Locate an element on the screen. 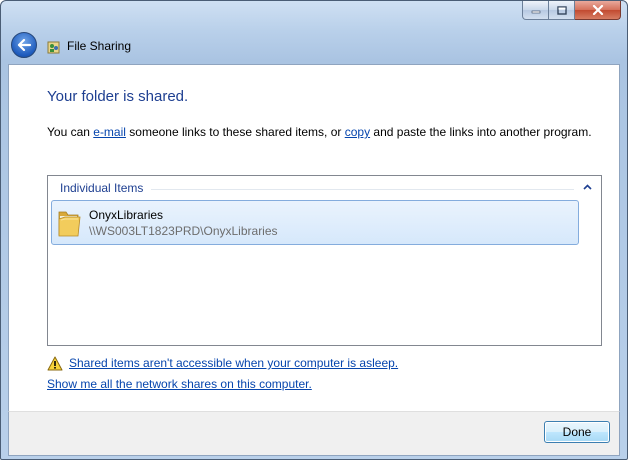 This screenshot has height=460, width=628. maximize-icon is located at coordinates (561, 10).